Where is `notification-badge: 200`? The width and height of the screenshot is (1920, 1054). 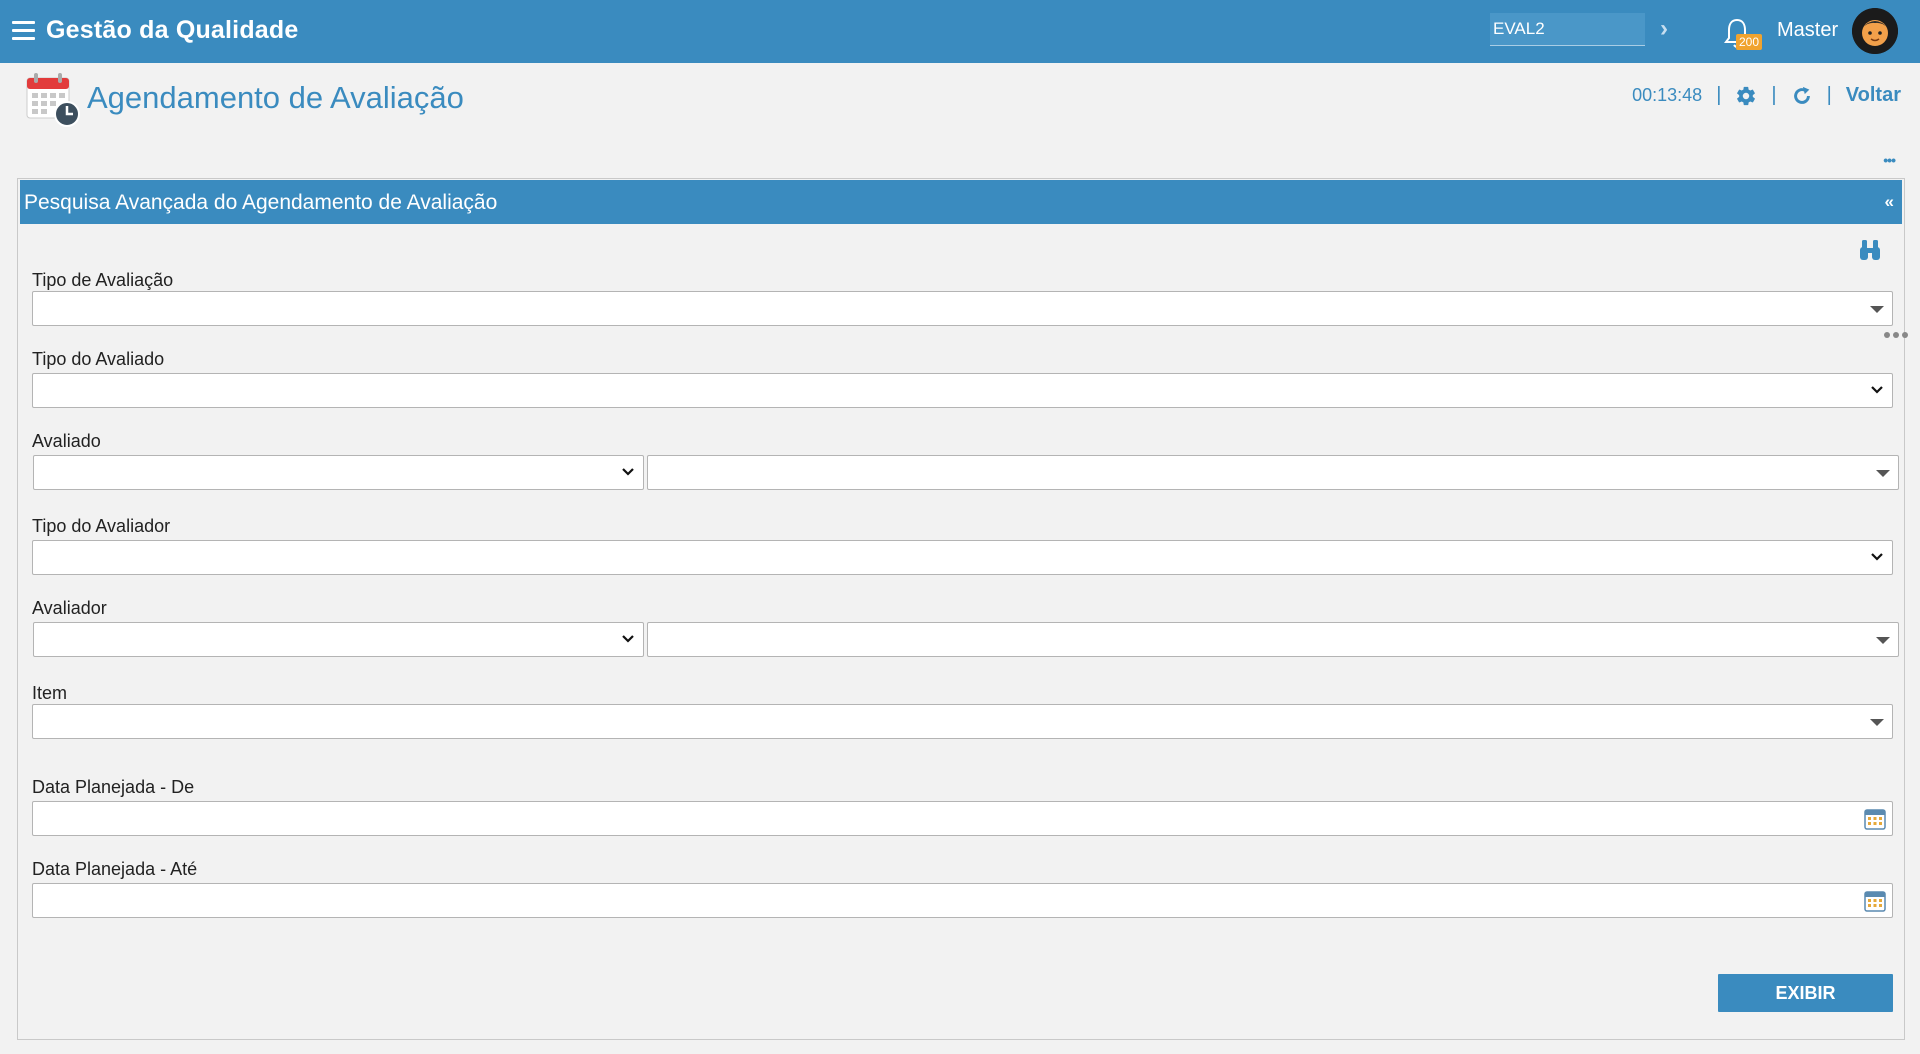 notification-badge: 200 is located at coordinates (1749, 42).